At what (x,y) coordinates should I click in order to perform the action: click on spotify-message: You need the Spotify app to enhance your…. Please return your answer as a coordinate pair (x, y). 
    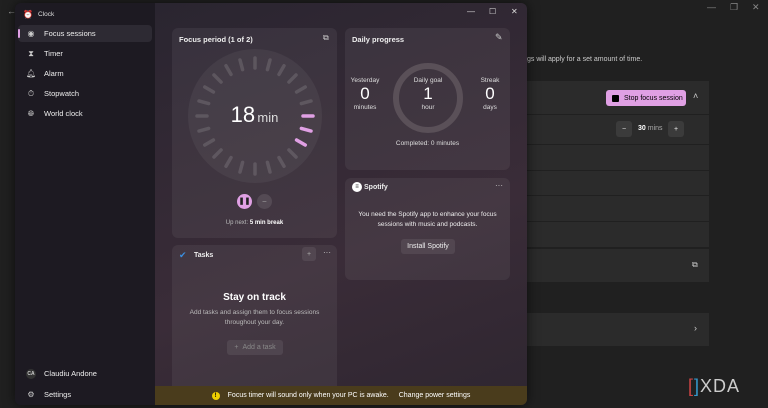
    Looking at the image, I should click on (427, 219).